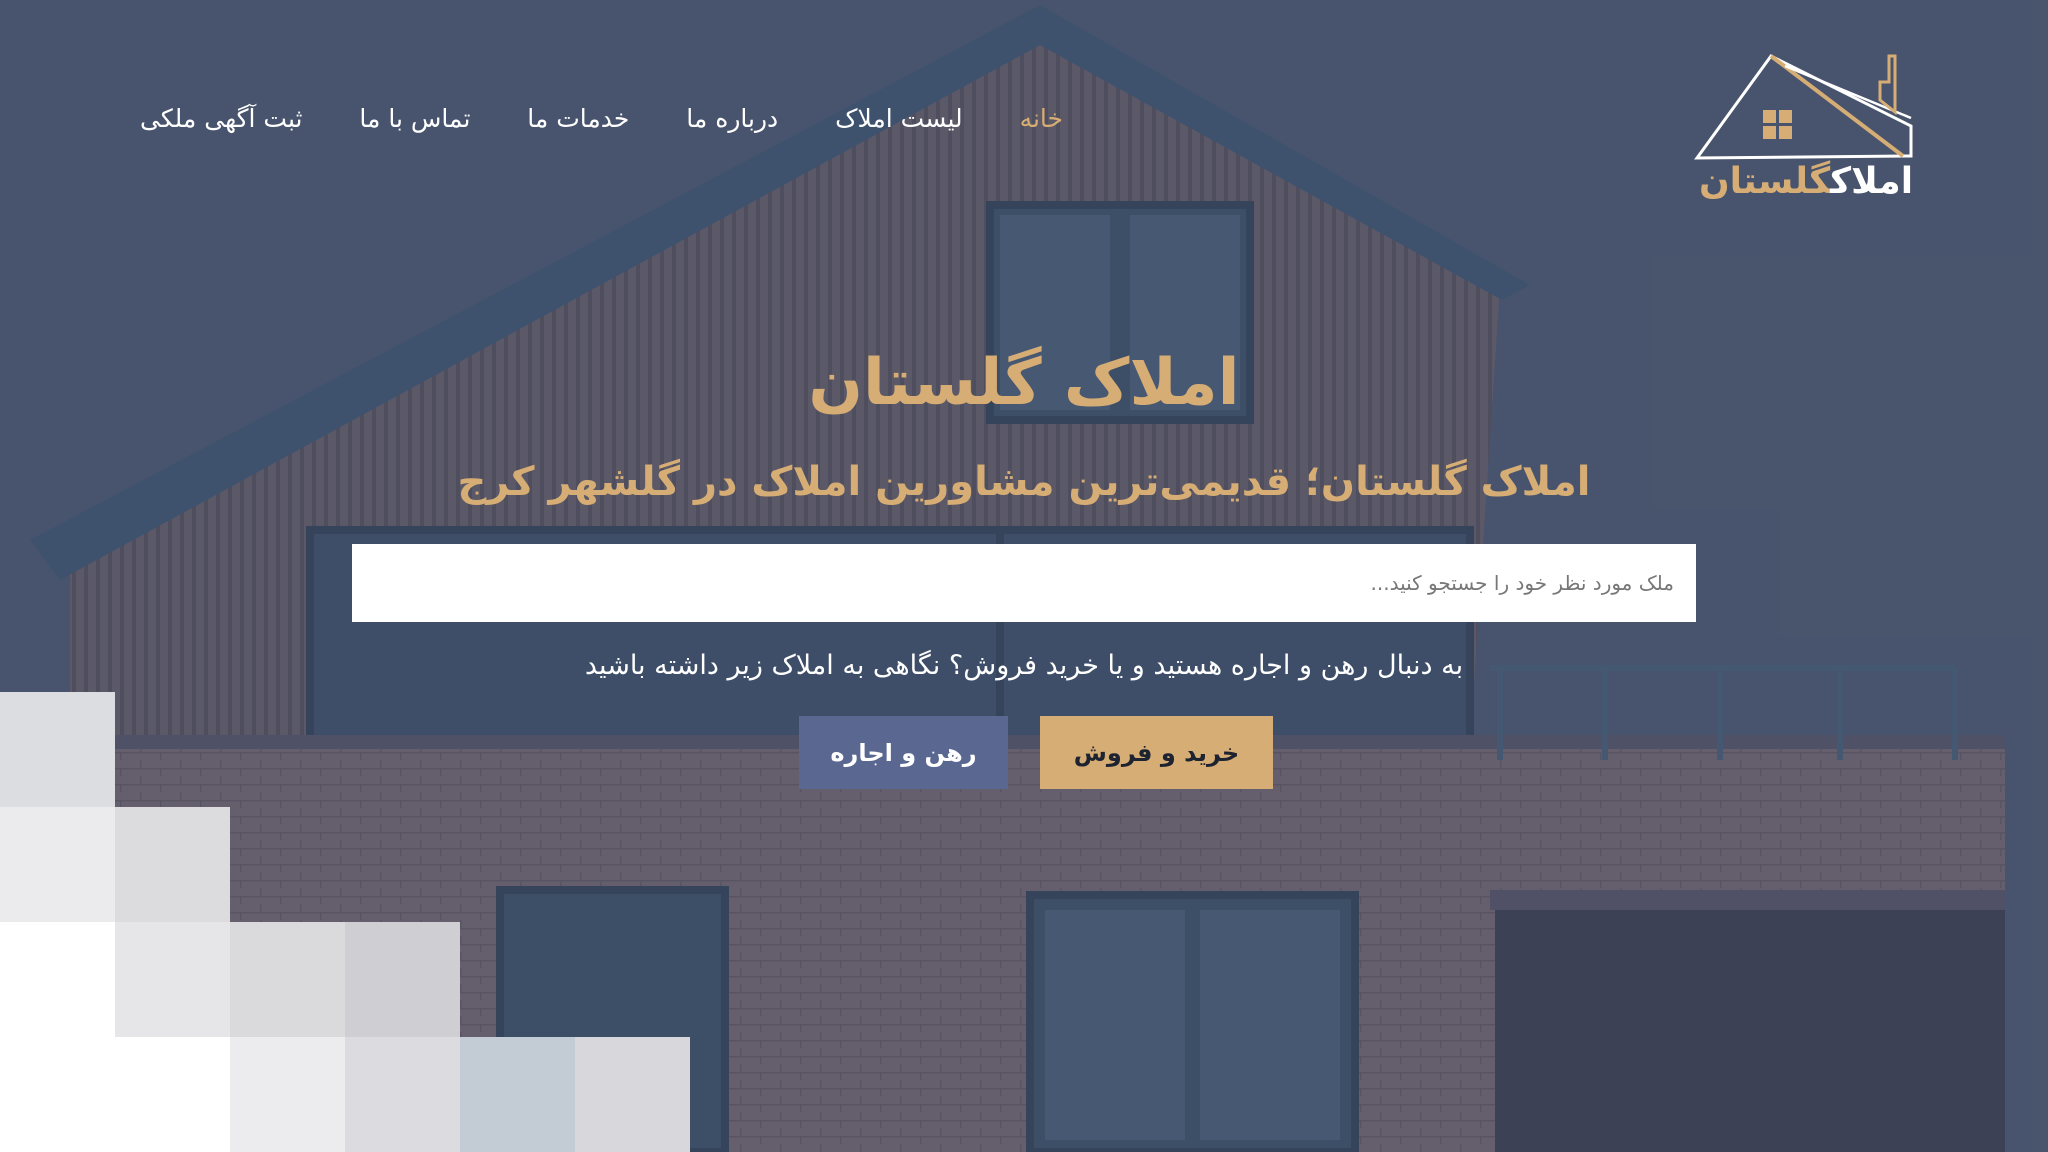 This screenshot has width=2048, height=1152. I want to click on nav-item-property-list: لیست املاک, so click(899, 118).